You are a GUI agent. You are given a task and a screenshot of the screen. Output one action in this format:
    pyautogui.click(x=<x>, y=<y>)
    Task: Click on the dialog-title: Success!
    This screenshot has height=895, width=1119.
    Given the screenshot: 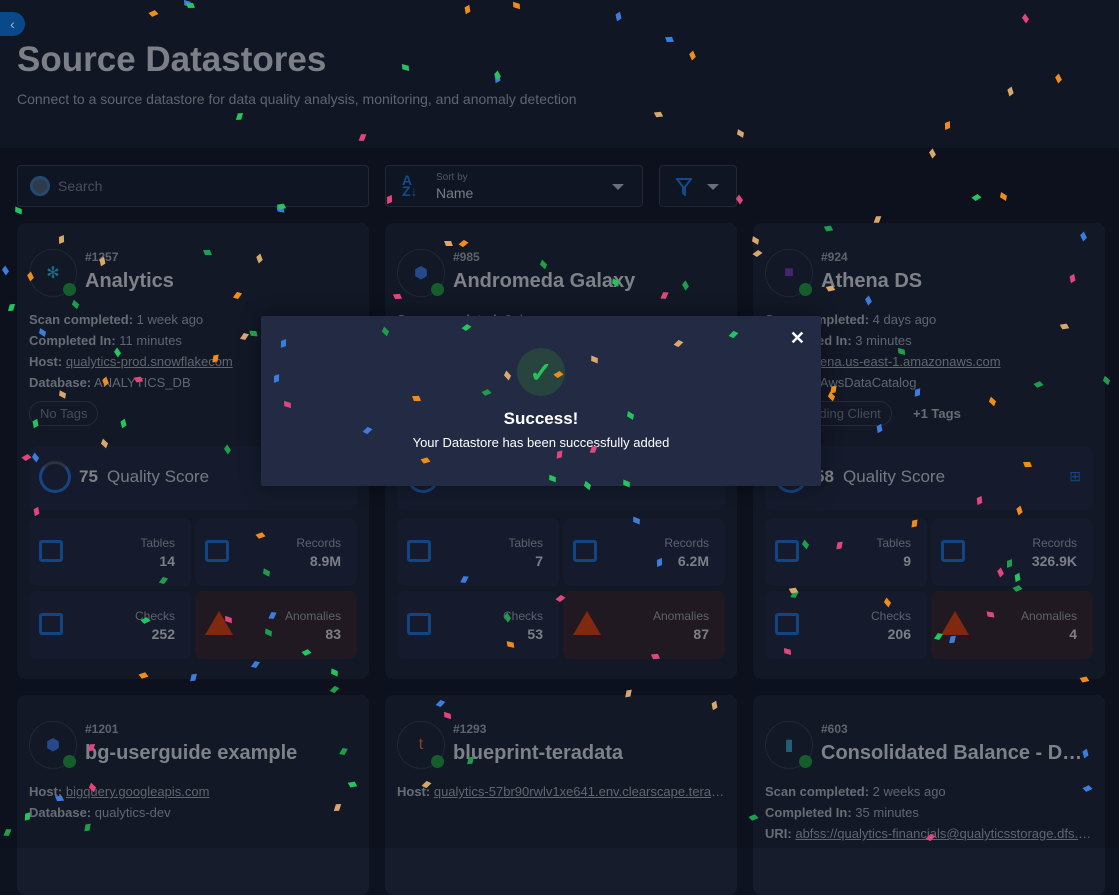 What is the action you would take?
    pyautogui.click(x=541, y=418)
    